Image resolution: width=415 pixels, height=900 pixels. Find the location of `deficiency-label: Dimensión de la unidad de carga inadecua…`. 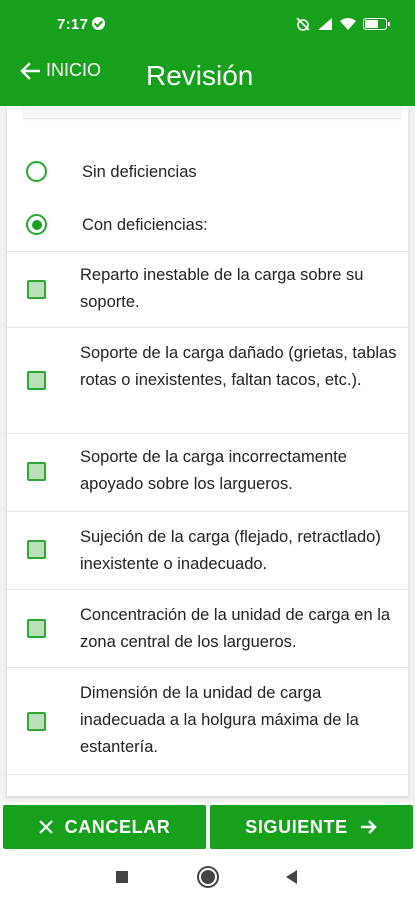

deficiency-label: Dimensión de la unidad de carga inadecua… is located at coordinates (219, 720).